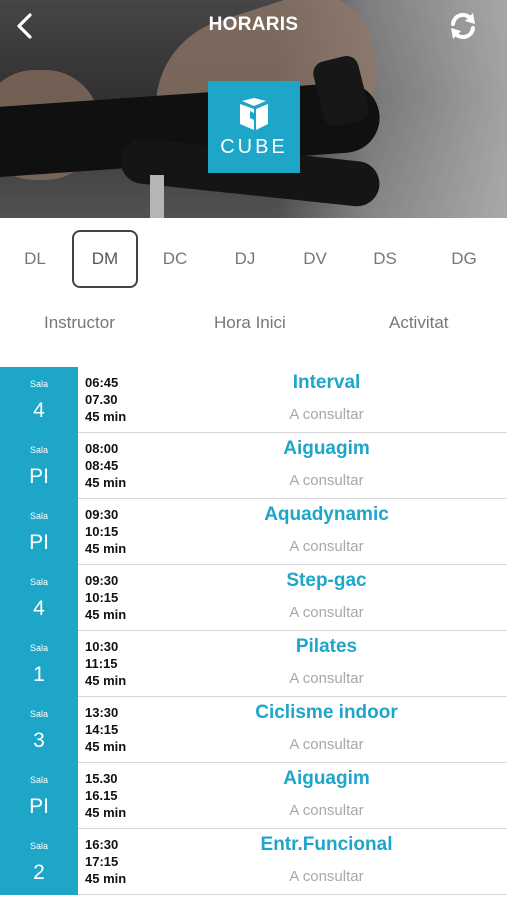  I want to click on activity-name: Ciclisme indoor, so click(326, 712).